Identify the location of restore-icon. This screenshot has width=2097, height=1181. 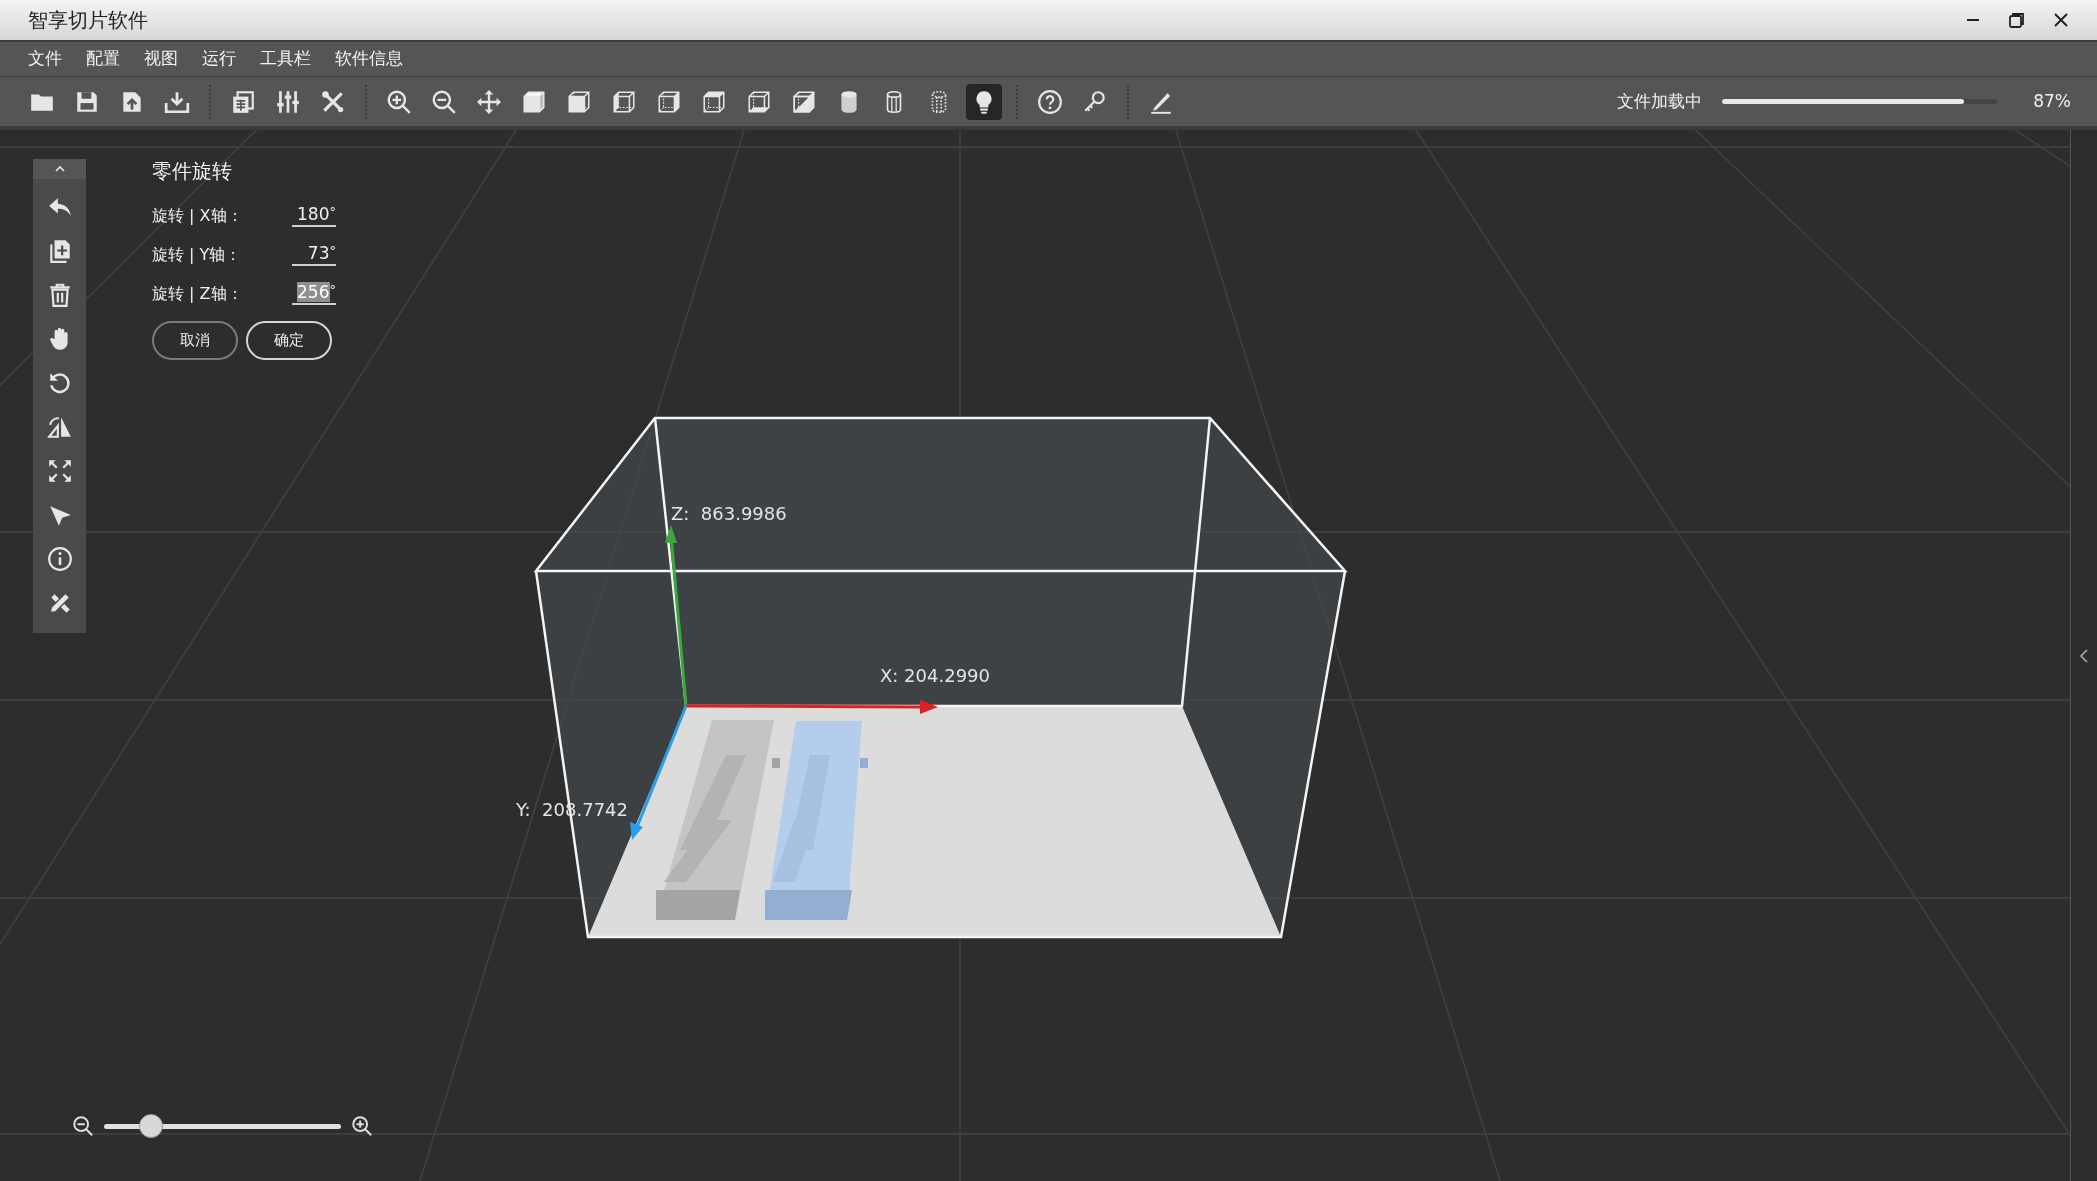
(2017, 20).